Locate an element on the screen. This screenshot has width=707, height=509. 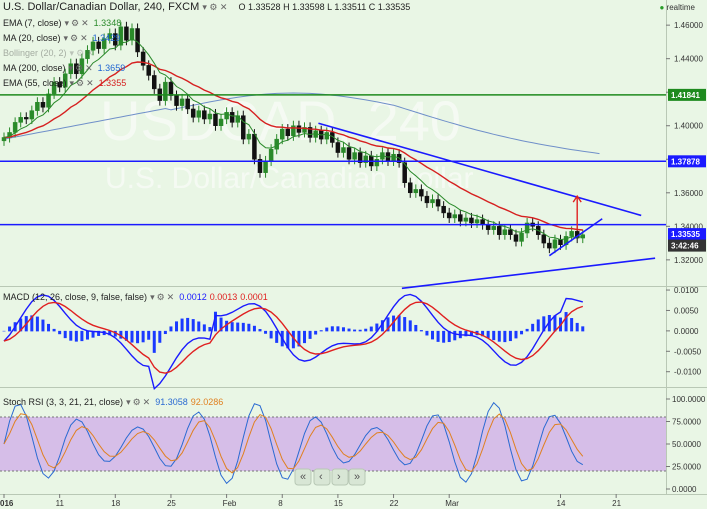
macd-legend-value: 0.0013 is located at coordinates (223, 297).